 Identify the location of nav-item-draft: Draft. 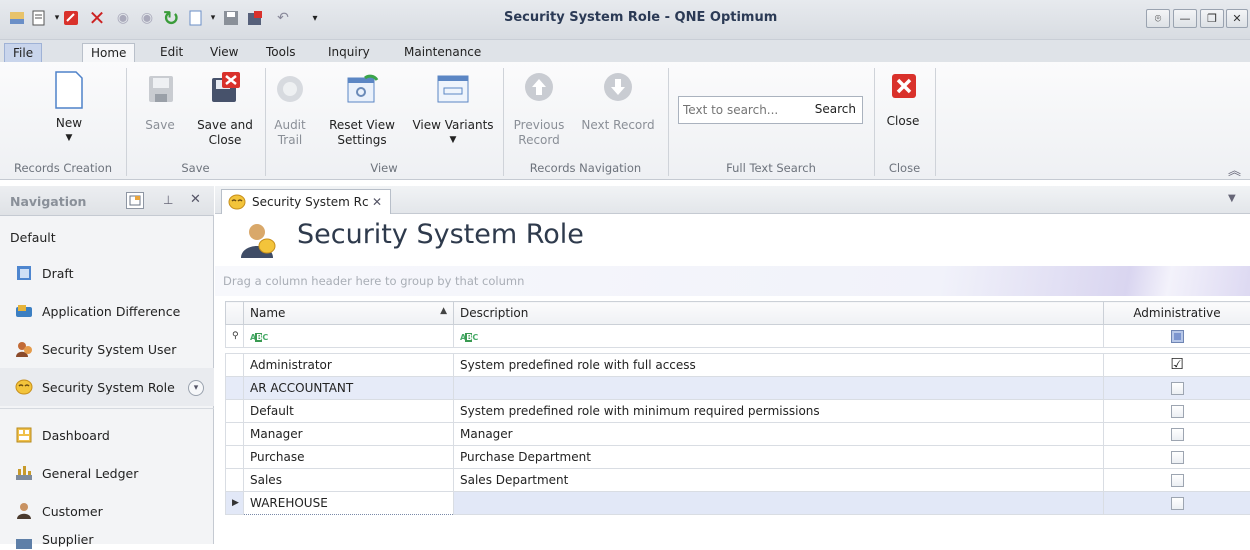
(107, 273).